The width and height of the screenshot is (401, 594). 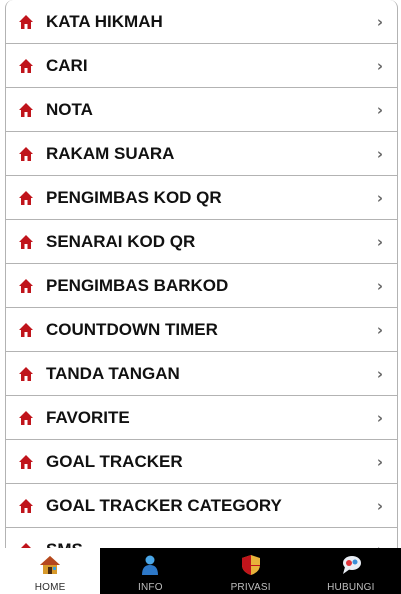 What do you see at coordinates (69, 109) in the screenshot?
I see `menu-item-label: NOTA` at bounding box center [69, 109].